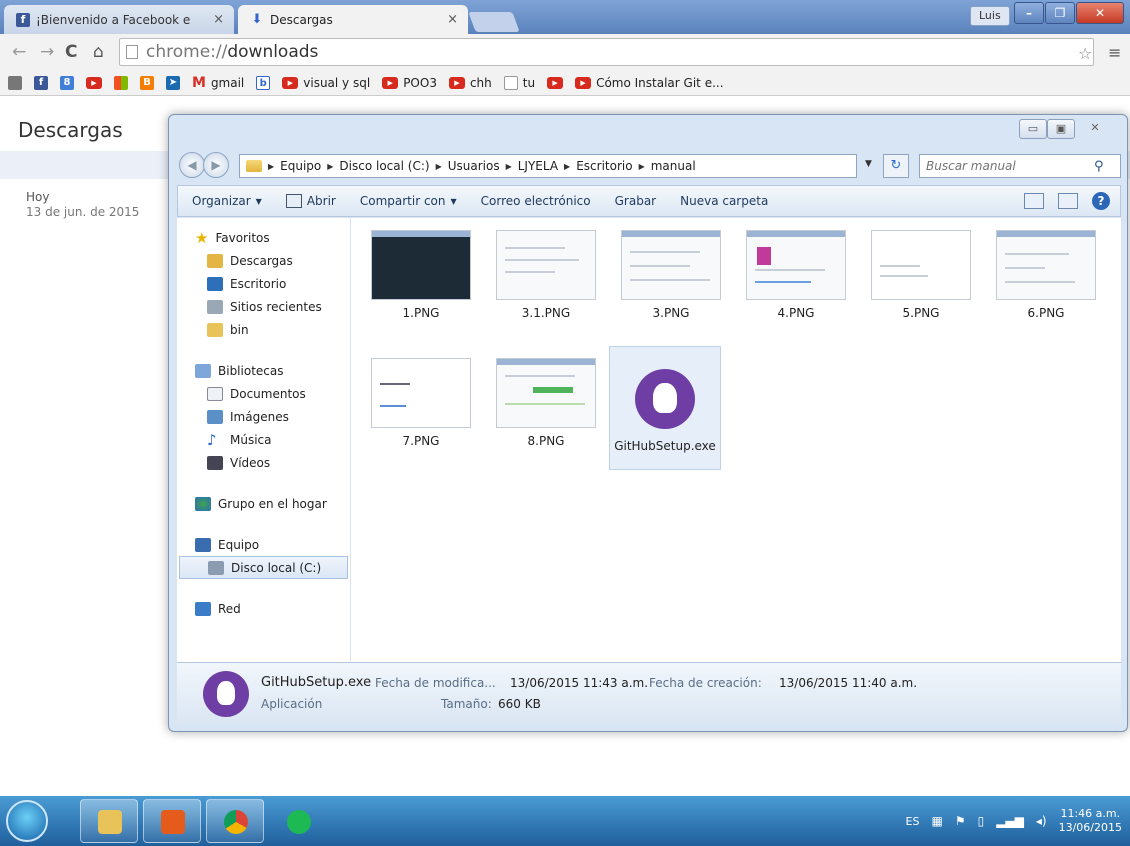 This screenshot has height=846, width=1130. Describe the element at coordinates (1068, 201) in the screenshot. I see `preview-pane-icon` at that location.